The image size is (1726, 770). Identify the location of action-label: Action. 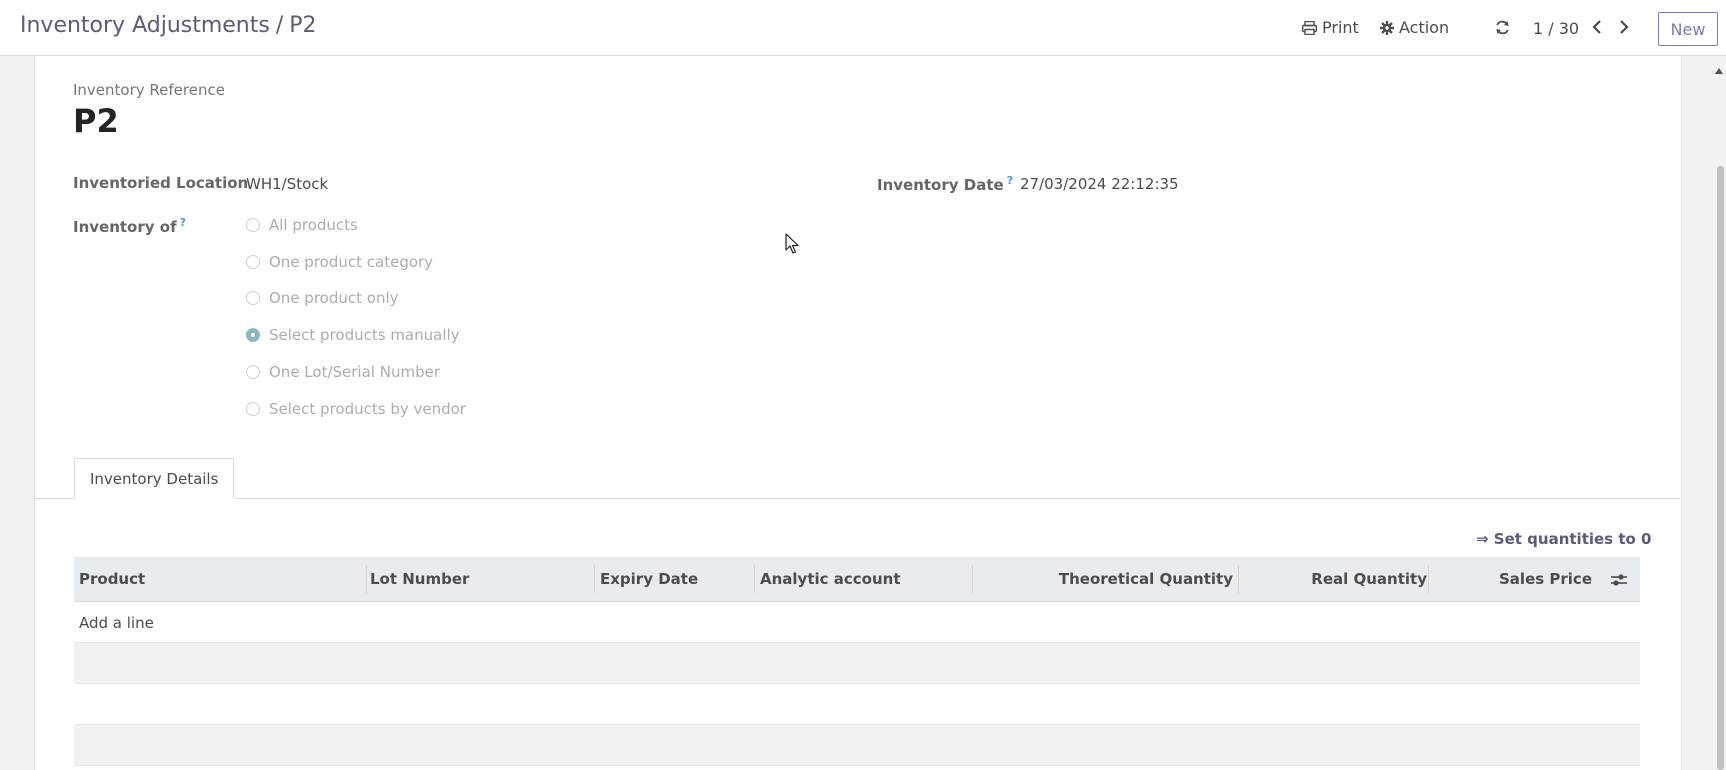
(1424, 27).